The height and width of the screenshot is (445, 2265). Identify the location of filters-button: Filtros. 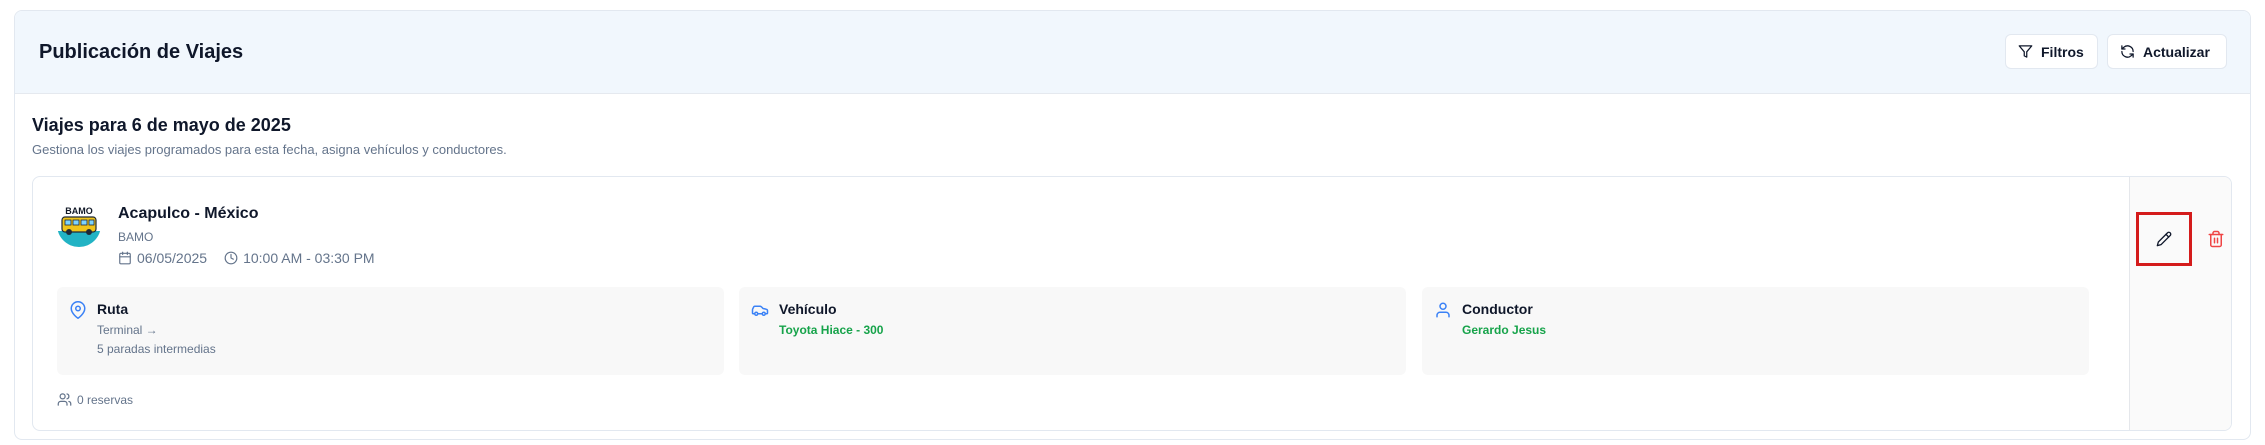
(2051, 51).